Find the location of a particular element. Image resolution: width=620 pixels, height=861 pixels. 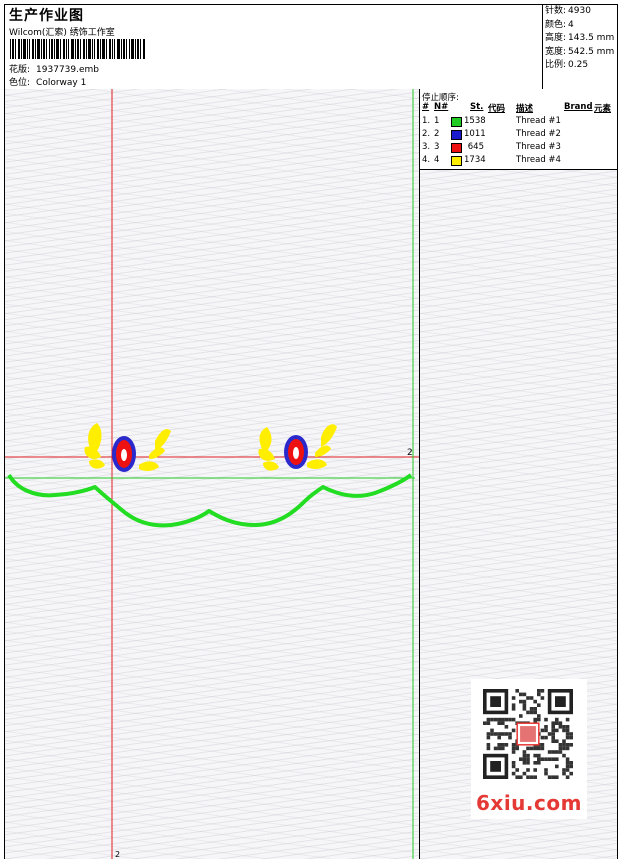

thread-desc: Thread #4 is located at coordinates (538, 160).